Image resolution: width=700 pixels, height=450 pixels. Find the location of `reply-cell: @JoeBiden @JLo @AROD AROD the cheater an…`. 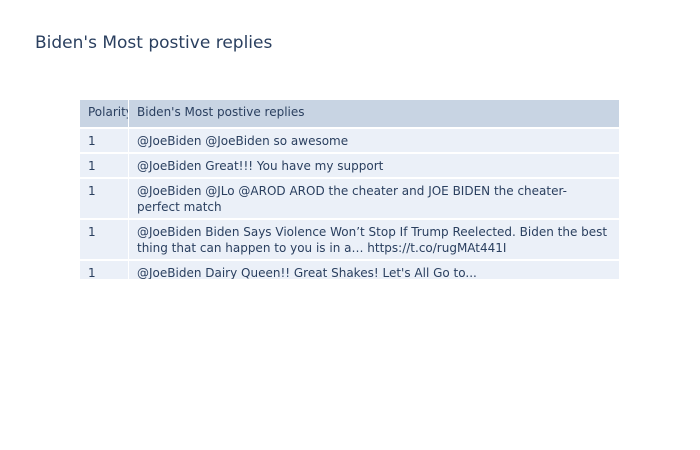

reply-cell: @JoeBiden @JLo @AROD AROD the cheater an… is located at coordinates (373, 198).